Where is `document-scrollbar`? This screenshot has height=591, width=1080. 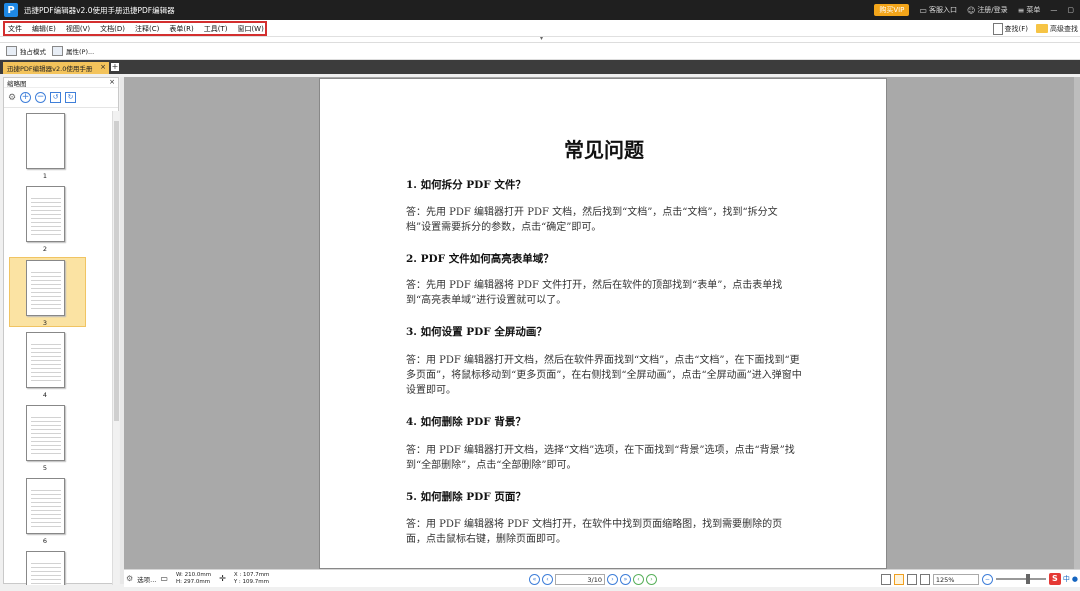
document-scrollbar is located at coordinates (1077, 323).